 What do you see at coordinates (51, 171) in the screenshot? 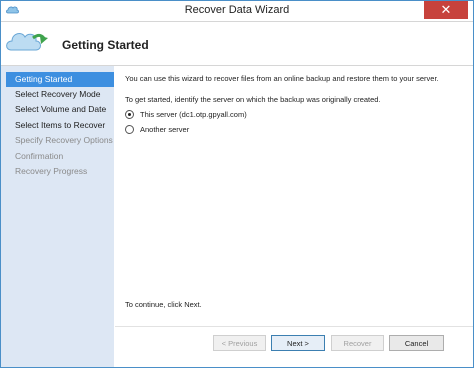
I see `sidebar-item-recovery-progress: Recovery Progress` at bounding box center [51, 171].